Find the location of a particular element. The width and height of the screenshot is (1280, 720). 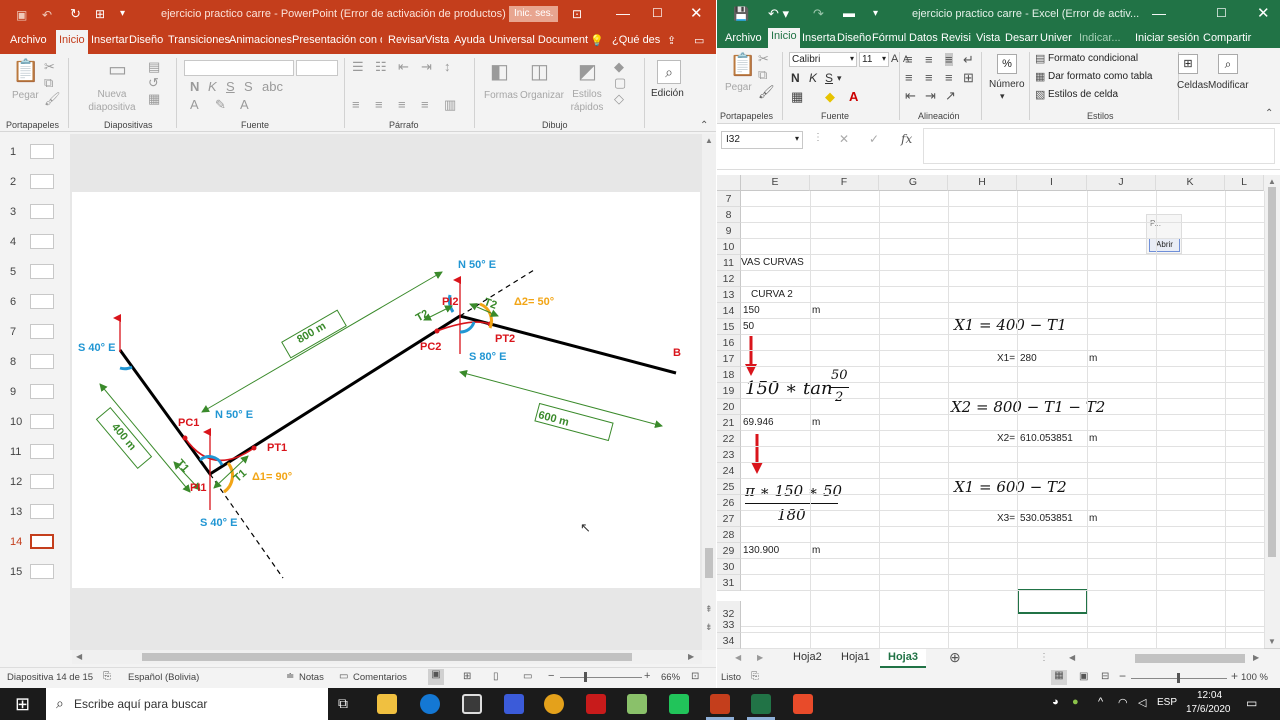

close-icon: ✕ is located at coordinates (696, 13).